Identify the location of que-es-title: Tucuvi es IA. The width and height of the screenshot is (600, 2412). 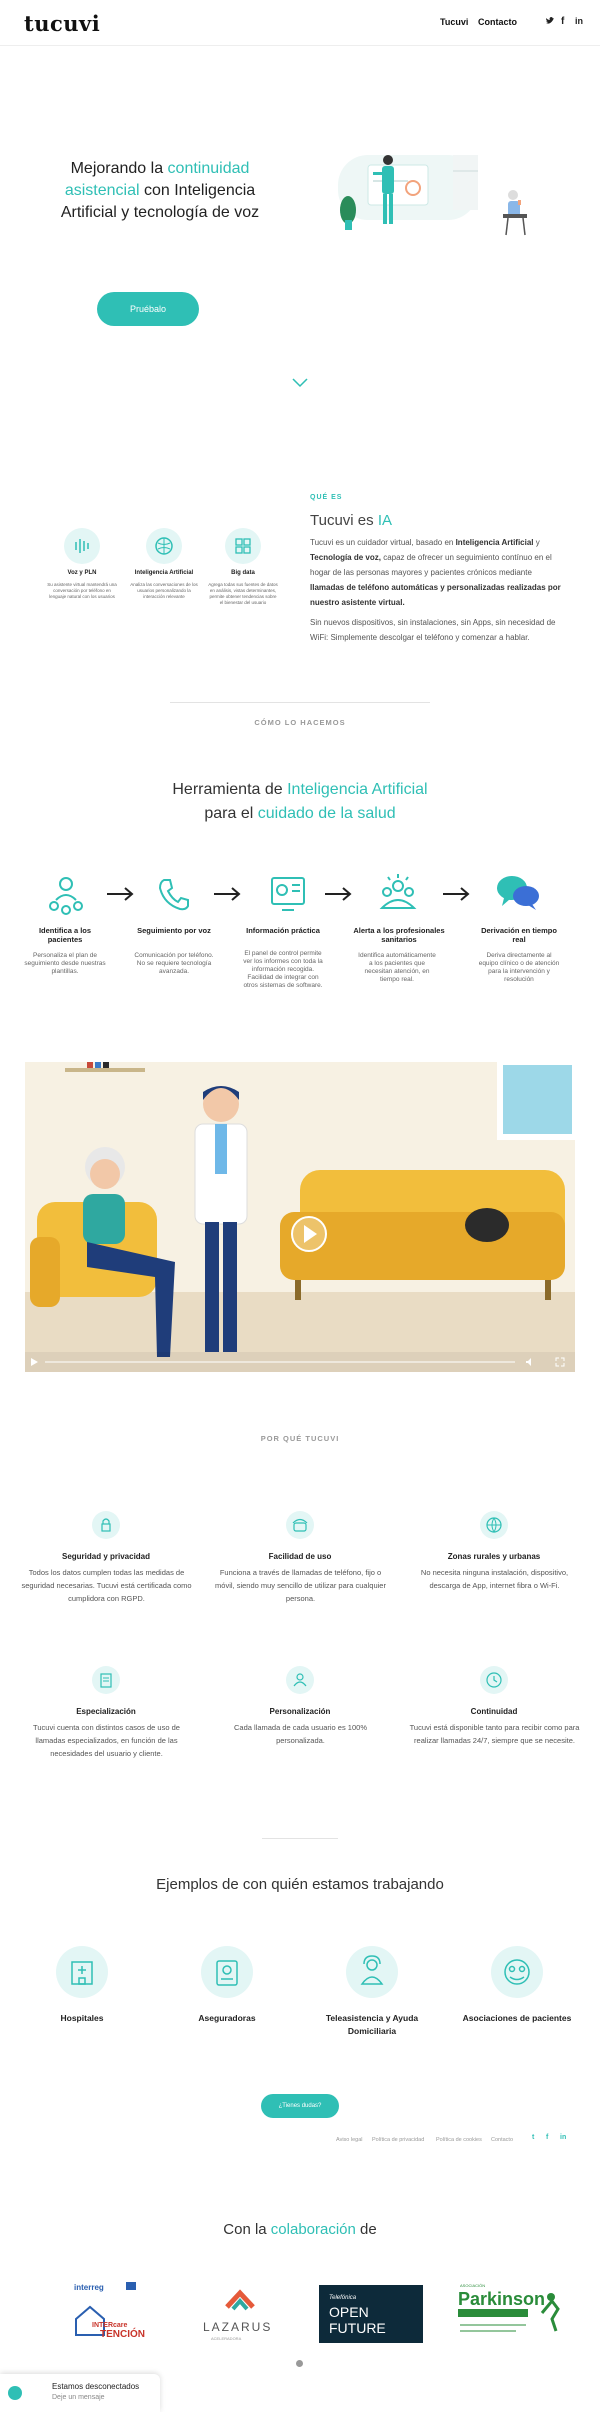
(351, 520).